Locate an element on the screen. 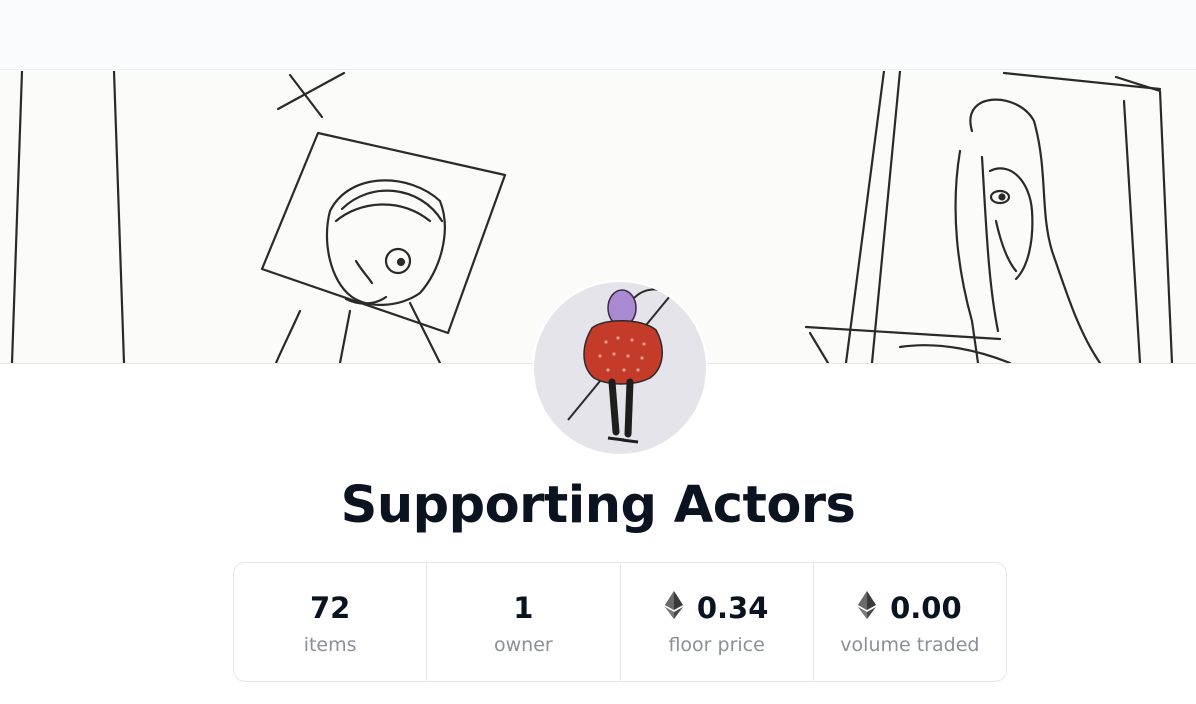 The width and height of the screenshot is (1196, 704). stat-floor-price-label: floor price is located at coordinates (716, 645).